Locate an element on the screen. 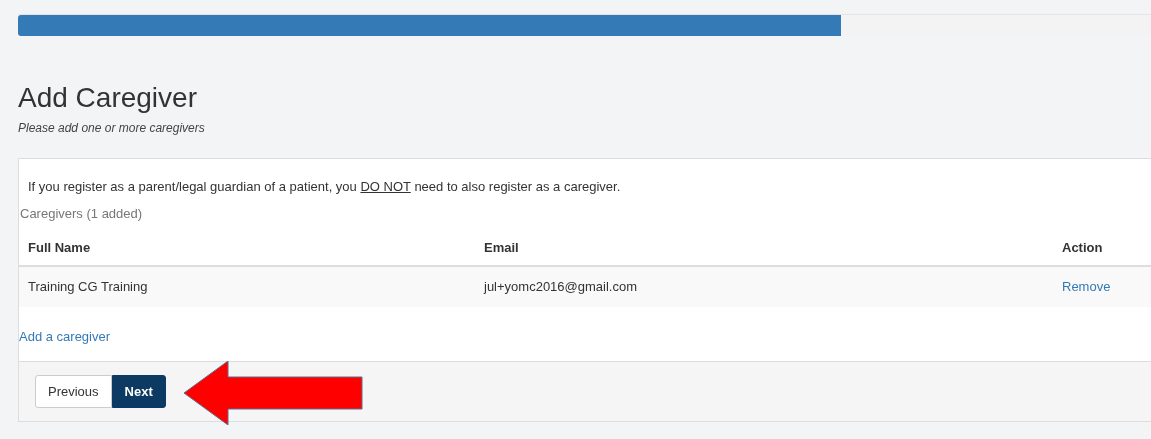 The height and width of the screenshot is (439, 1151). previous-button: Previous is located at coordinates (73, 391).